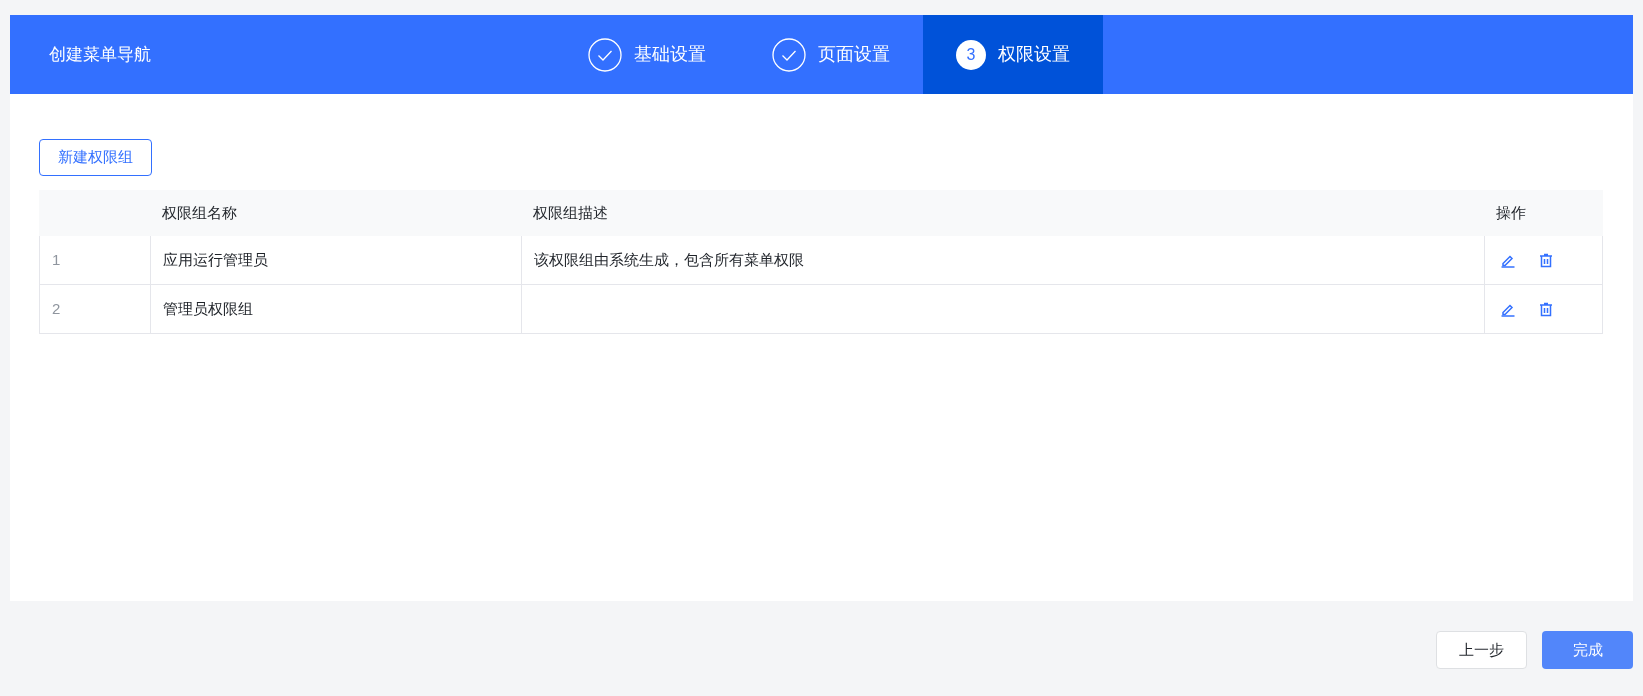  Describe the element at coordinates (1013, 54) in the screenshot. I see `step-tab: 3 权限设置` at that location.